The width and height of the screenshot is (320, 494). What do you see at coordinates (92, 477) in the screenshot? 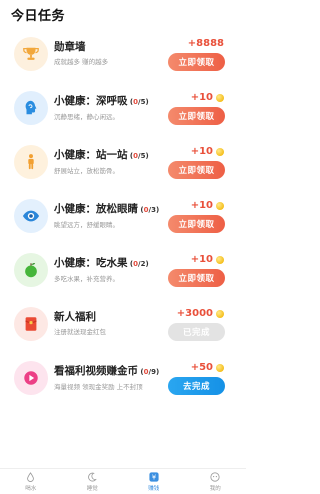
I see `moon-icon` at bounding box center [92, 477].